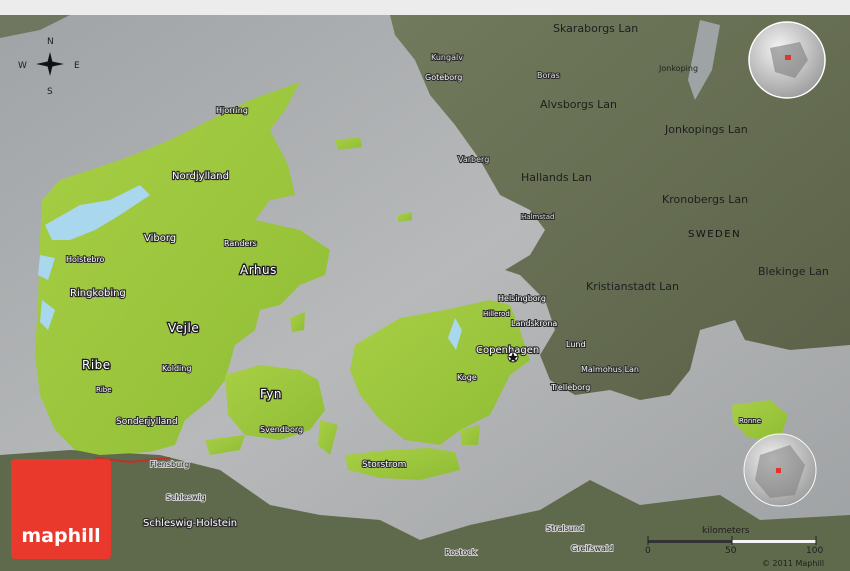  Describe the element at coordinates (592, 548) in the screenshot. I see `city-greifswald: Greifswald` at that location.